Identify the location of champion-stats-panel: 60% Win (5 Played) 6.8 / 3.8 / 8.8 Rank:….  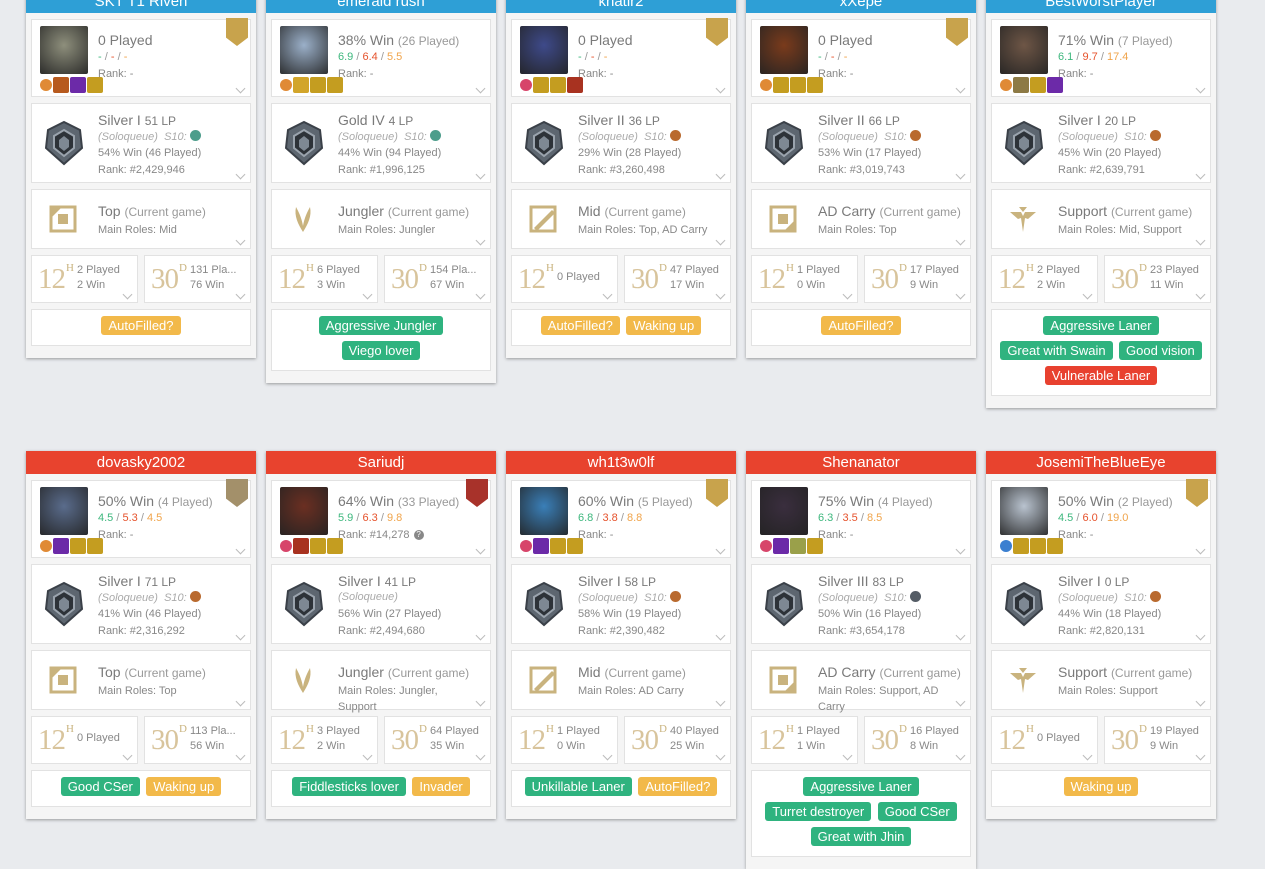
(621, 518).